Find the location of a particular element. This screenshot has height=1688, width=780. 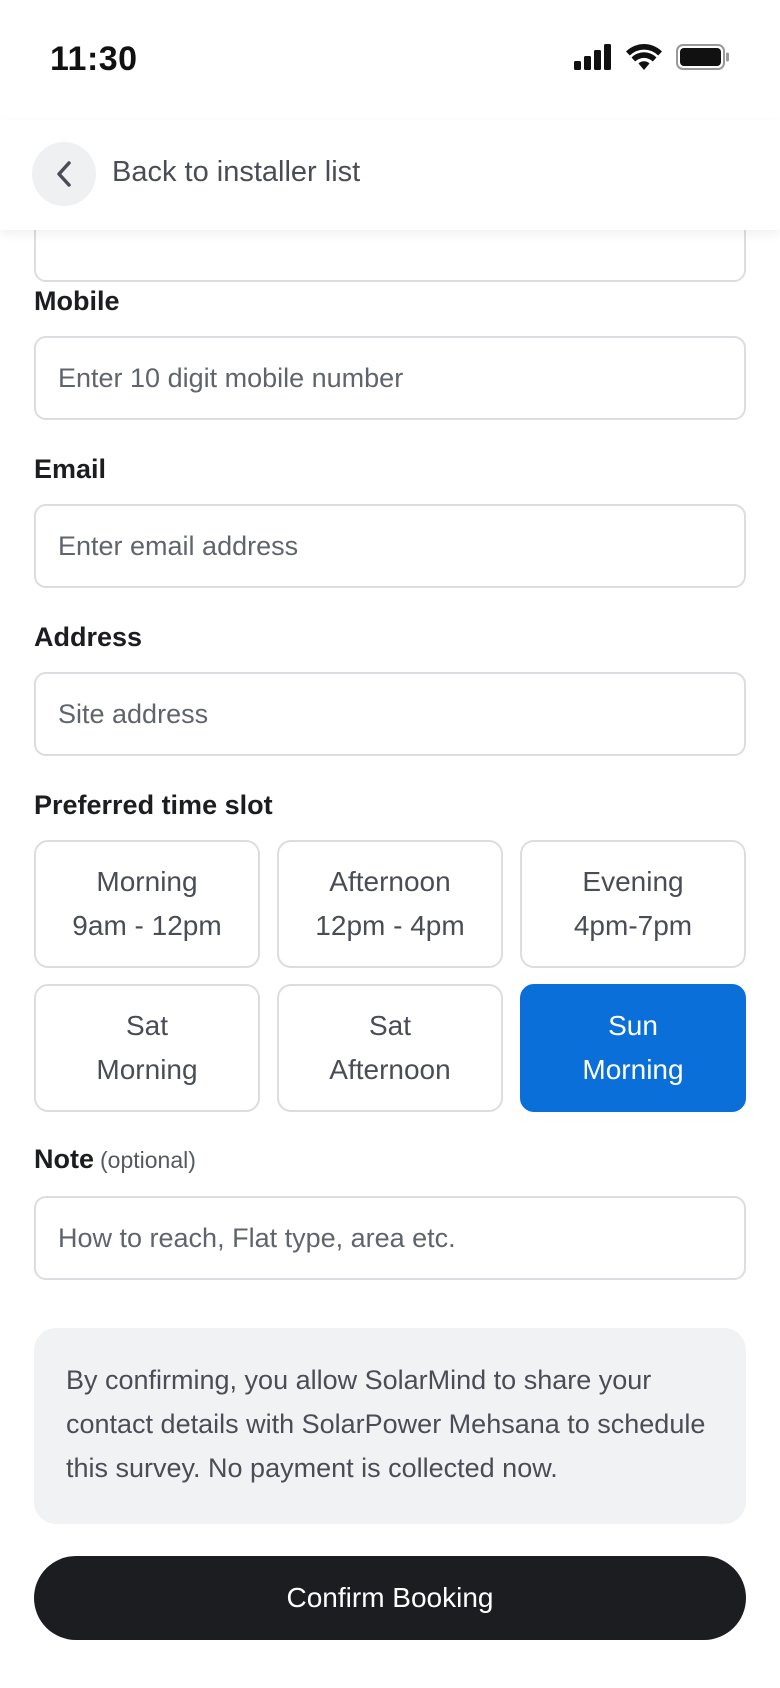

slot-sun-morning: Sun Morning is located at coordinates (633, 1048).